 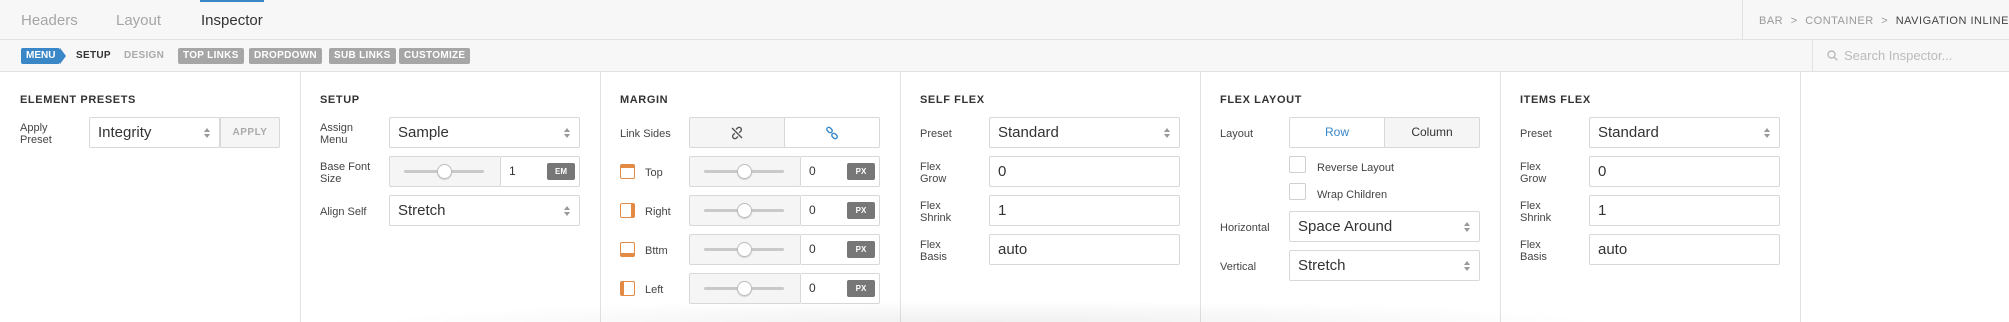 What do you see at coordinates (1238, 267) in the screenshot?
I see `vertical-label: Vertical` at bounding box center [1238, 267].